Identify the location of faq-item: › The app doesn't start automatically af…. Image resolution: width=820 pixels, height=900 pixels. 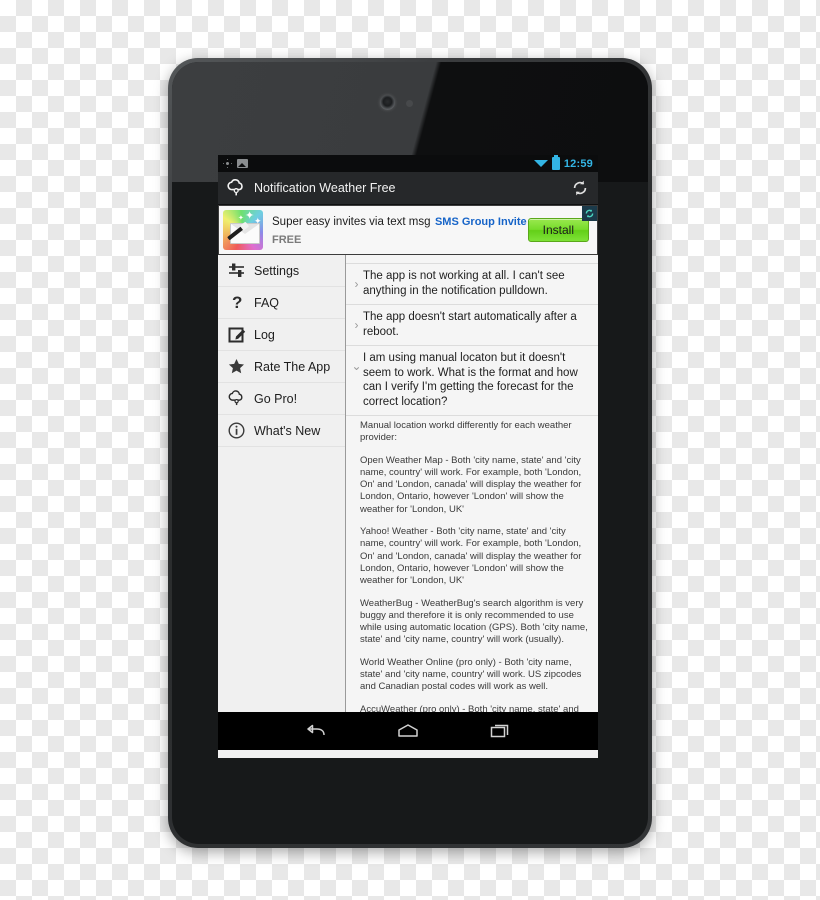
(472, 325).